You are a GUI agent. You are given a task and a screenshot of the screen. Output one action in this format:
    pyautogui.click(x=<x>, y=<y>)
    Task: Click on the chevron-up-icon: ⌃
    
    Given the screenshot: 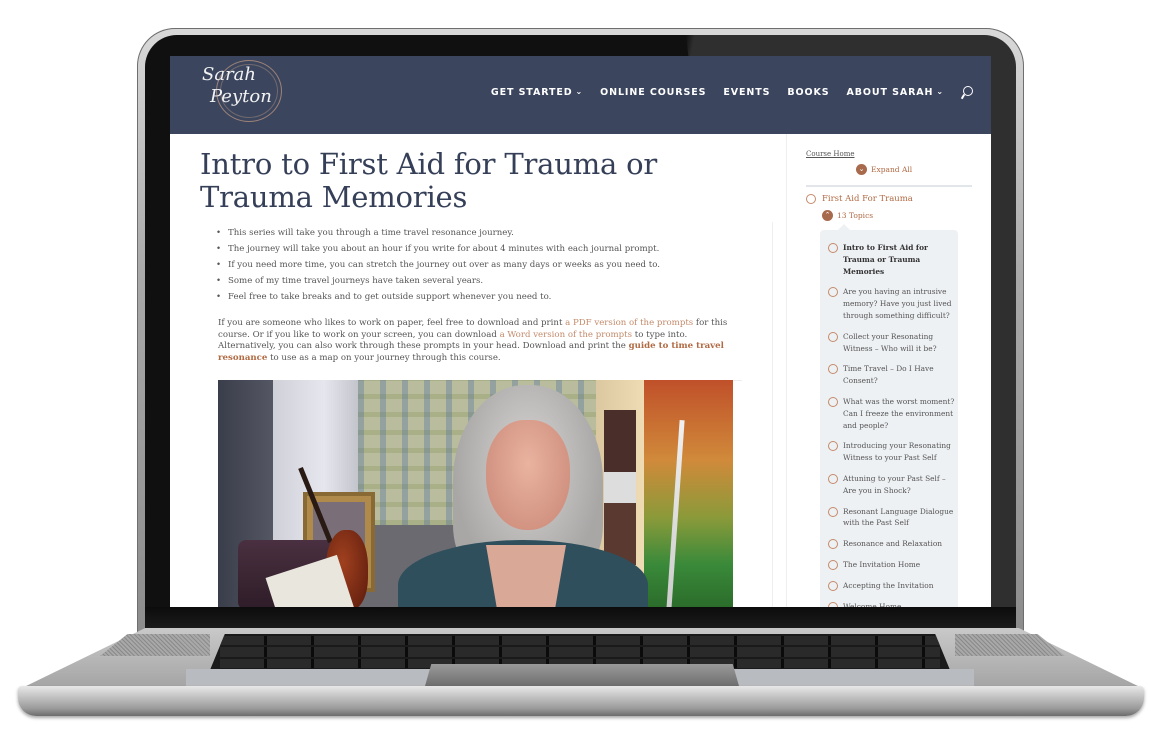 What is the action you would take?
    pyautogui.click(x=827, y=215)
    